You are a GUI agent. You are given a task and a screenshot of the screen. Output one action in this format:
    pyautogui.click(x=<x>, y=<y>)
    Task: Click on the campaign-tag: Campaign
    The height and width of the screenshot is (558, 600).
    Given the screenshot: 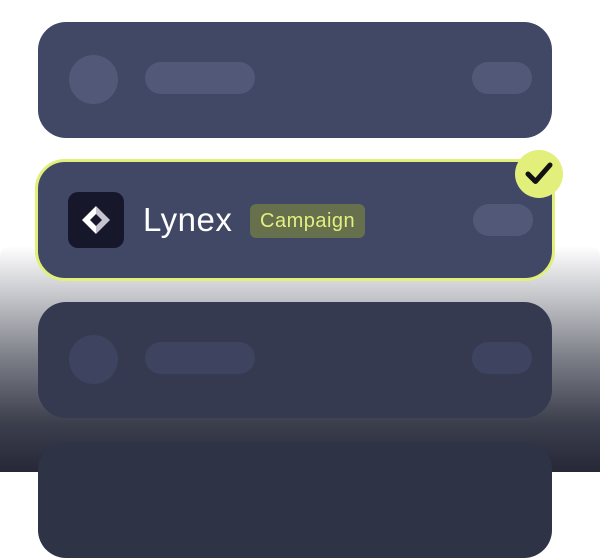 What is the action you would take?
    pyautogui.click(x=308, y=221)
    